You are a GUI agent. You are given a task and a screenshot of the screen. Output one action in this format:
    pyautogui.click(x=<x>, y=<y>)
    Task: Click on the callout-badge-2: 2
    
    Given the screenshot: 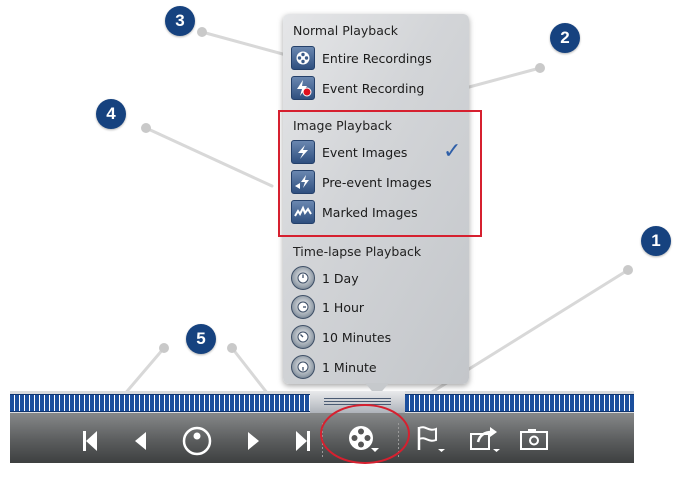 What is the action you would take?
    pyautogui.click(x=565, y=38)
    